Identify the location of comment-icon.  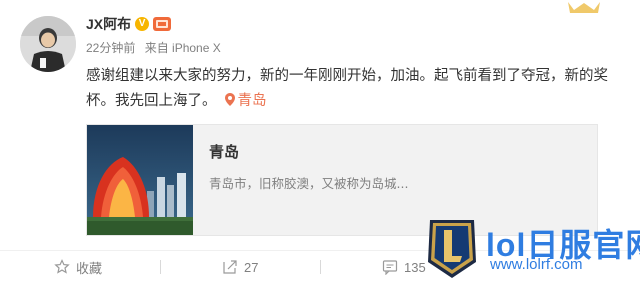
(390, 267).